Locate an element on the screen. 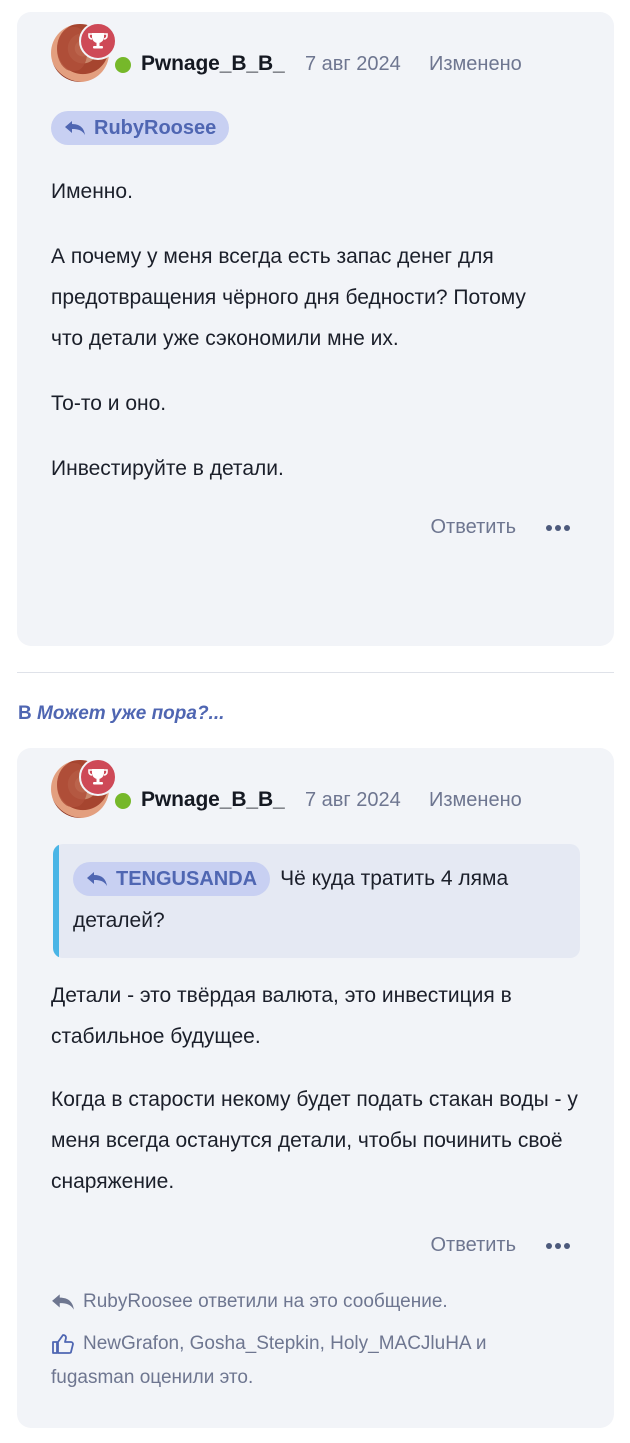 The image size is (630, 1443). replied-note: RubyRoosee ответили на это сообщение. is located at coordinates (249, 1302).